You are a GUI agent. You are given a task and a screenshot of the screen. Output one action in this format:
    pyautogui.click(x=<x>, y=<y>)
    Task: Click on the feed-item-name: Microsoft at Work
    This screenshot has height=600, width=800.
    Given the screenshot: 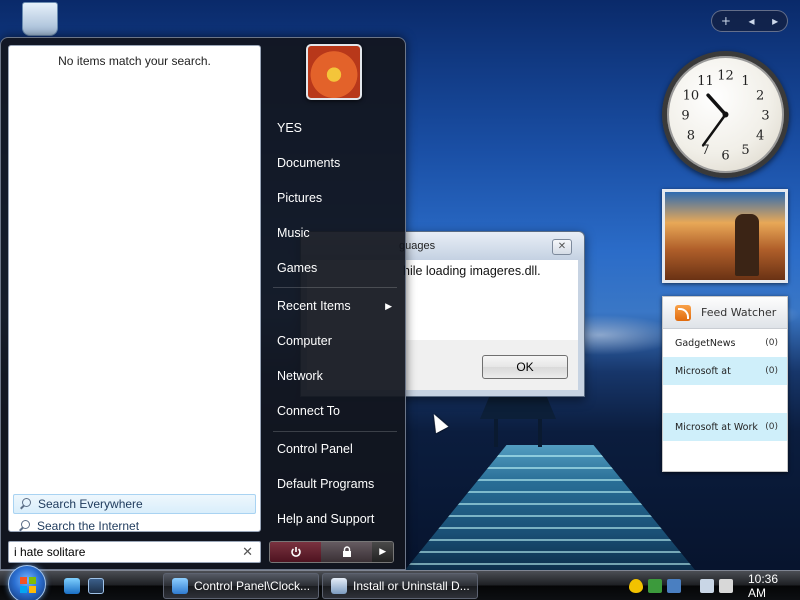 What is the action you would take?
    pyautogui.click(x=716, y=427)
    